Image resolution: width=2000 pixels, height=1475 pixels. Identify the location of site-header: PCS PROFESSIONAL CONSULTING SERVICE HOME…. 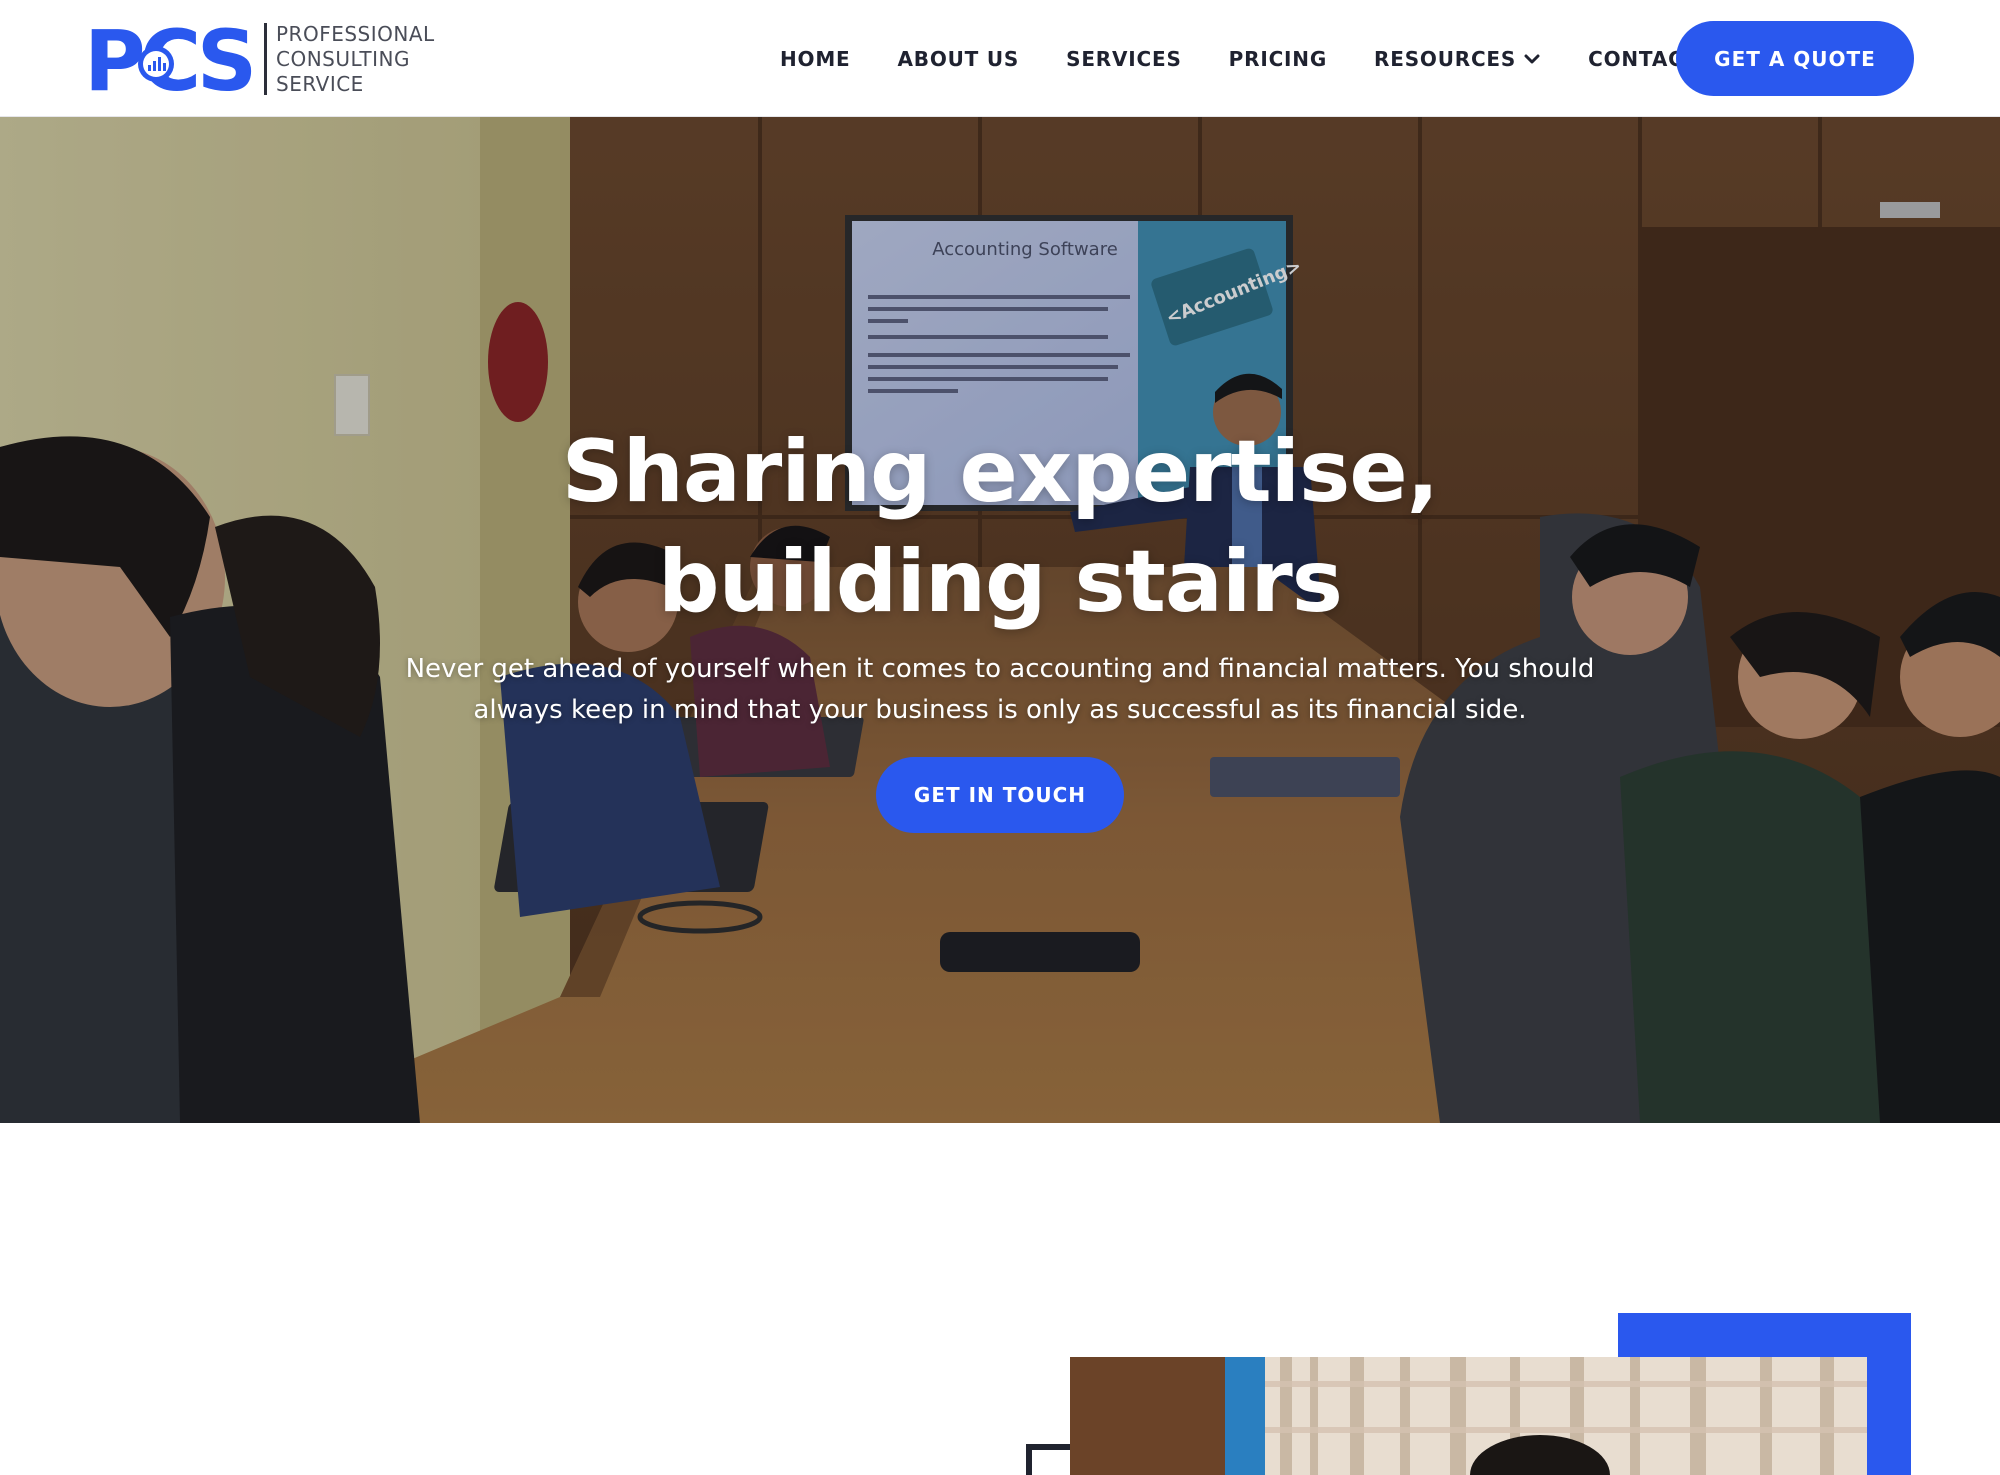
(1000, 58).